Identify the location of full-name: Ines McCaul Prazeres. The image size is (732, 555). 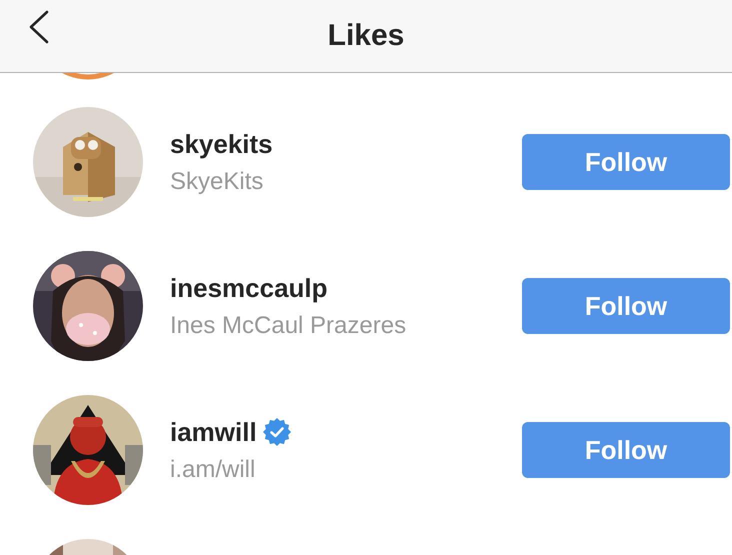
(289, 326).